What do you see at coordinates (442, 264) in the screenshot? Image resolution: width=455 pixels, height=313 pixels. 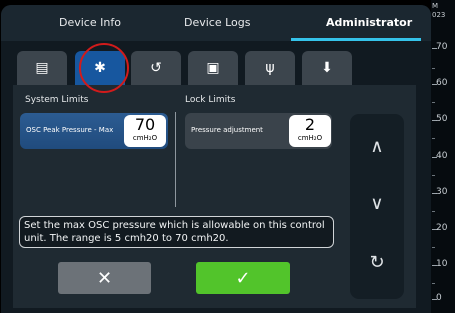 I see `scale-label-10: 10` at bounding box center [442, 264].